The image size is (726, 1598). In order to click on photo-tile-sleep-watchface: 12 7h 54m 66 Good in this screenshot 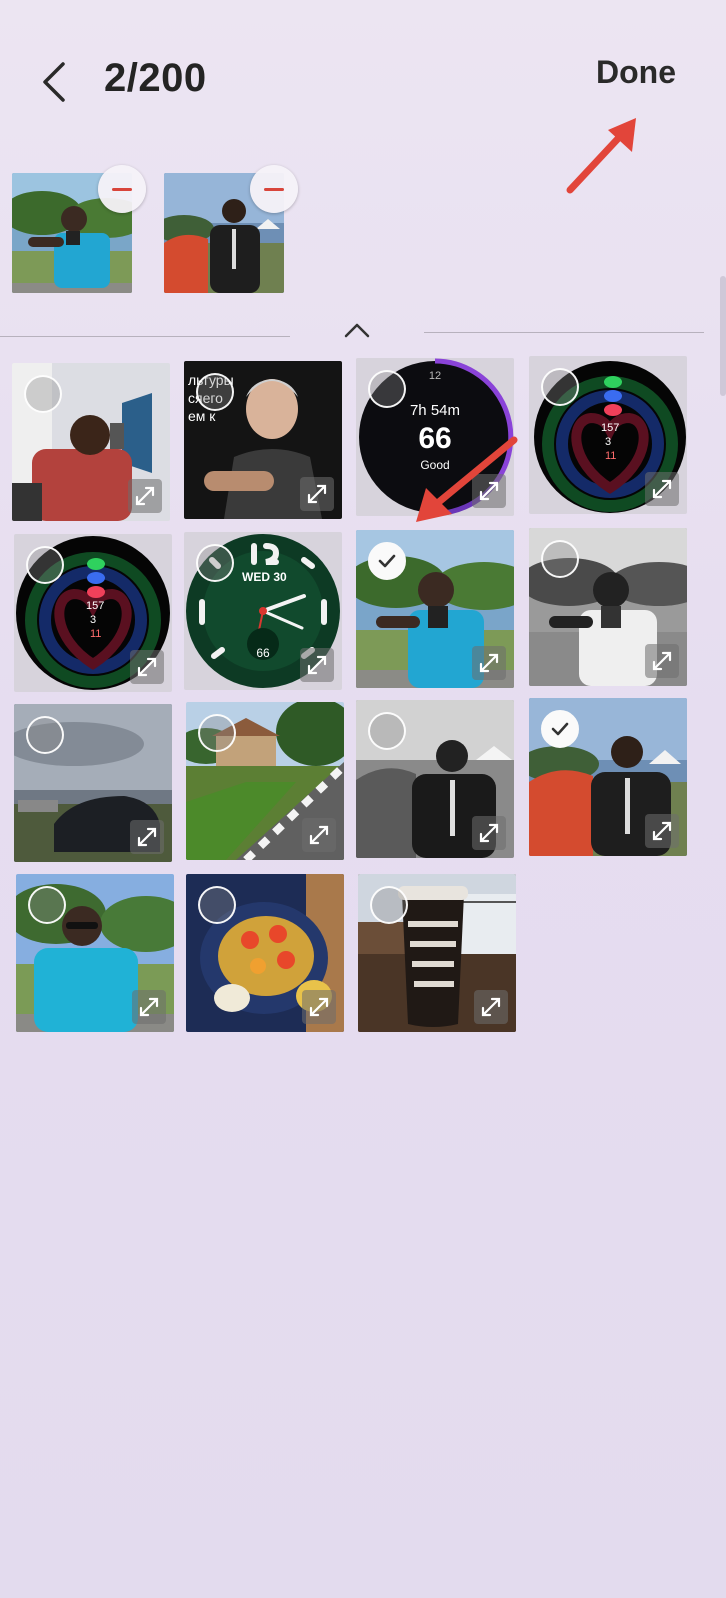, I will do `click(435, 437)`.